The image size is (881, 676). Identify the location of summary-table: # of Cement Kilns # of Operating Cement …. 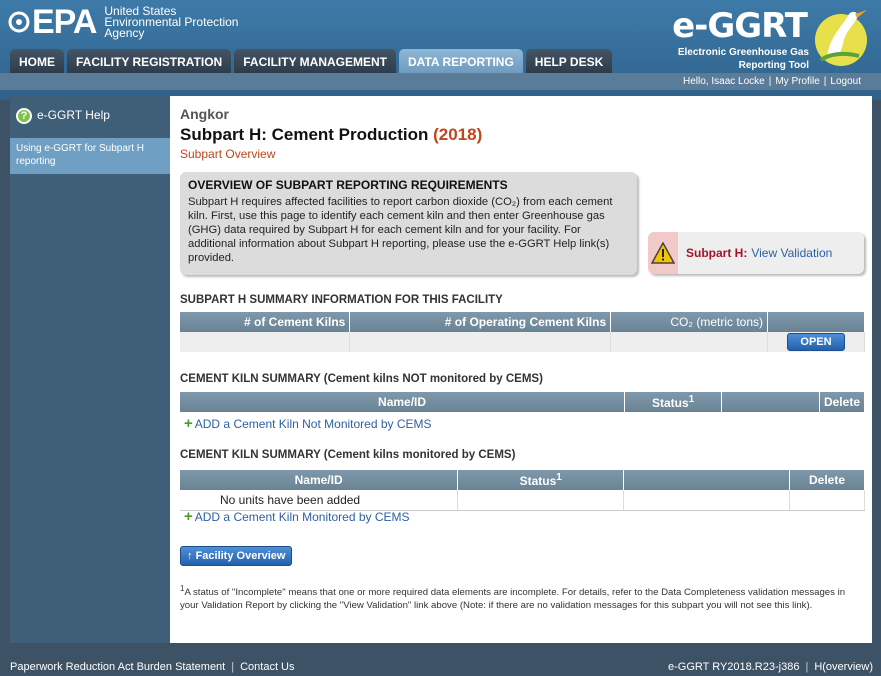
(522, 332).